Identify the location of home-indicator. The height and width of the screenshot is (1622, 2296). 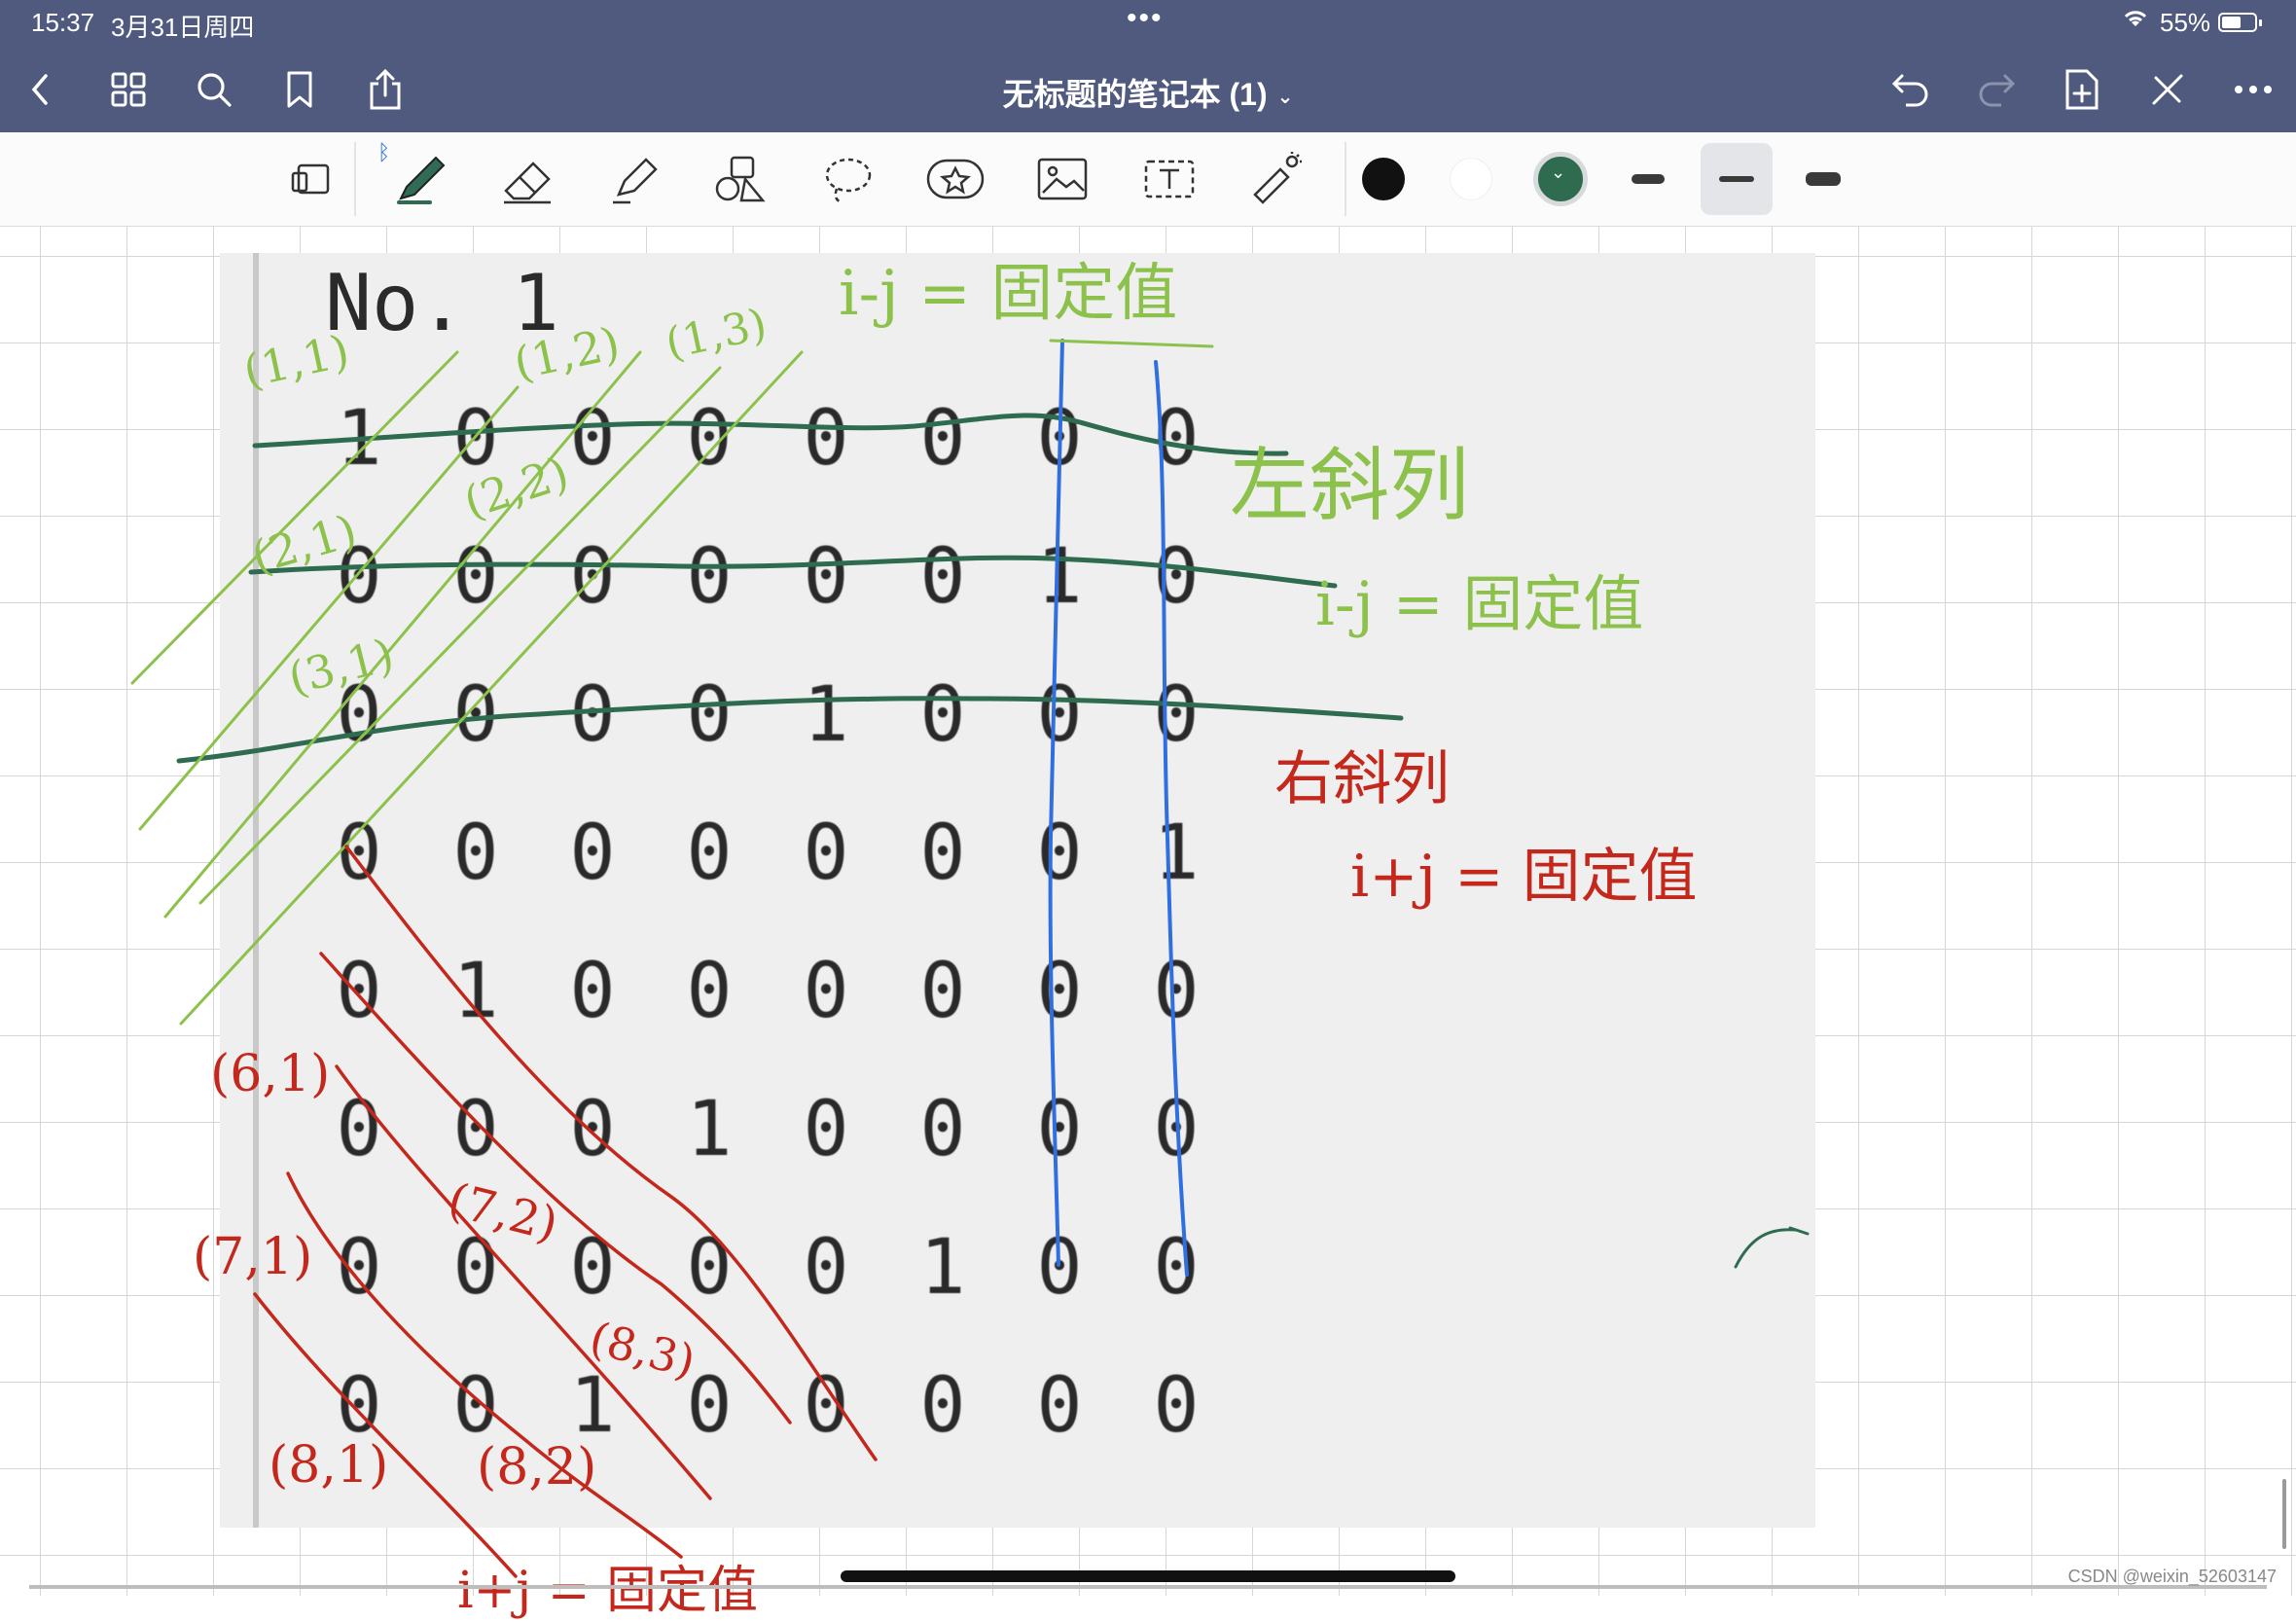
(1148, 1576).